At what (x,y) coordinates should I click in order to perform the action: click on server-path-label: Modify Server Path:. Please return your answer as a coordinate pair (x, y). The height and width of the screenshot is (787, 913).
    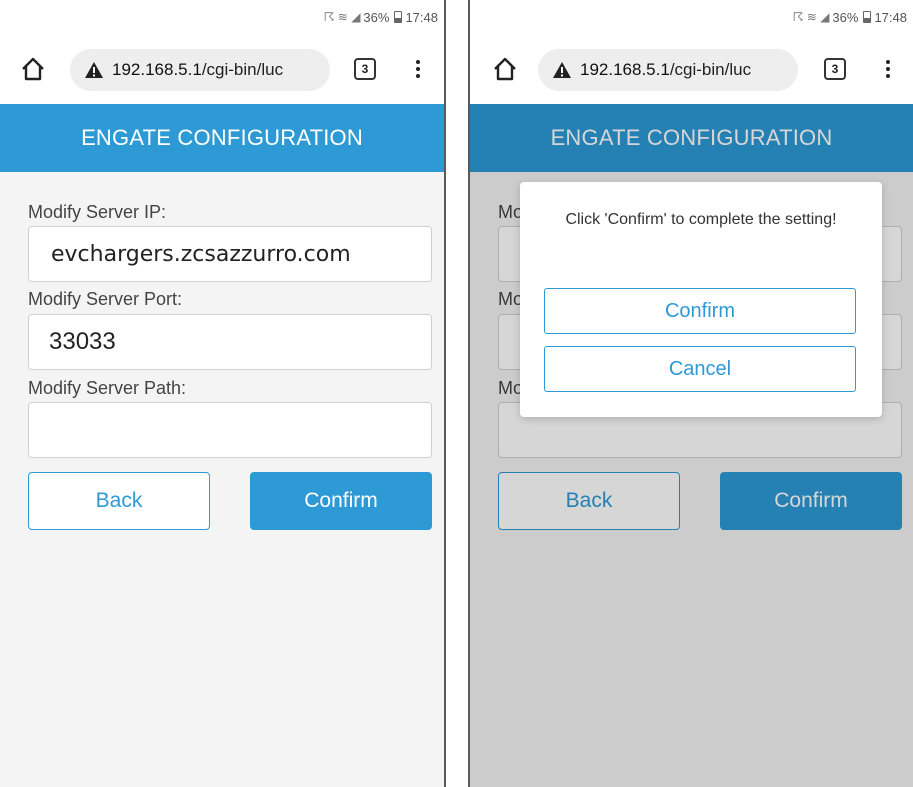
    Looking at the image, I should click on (107, 388).